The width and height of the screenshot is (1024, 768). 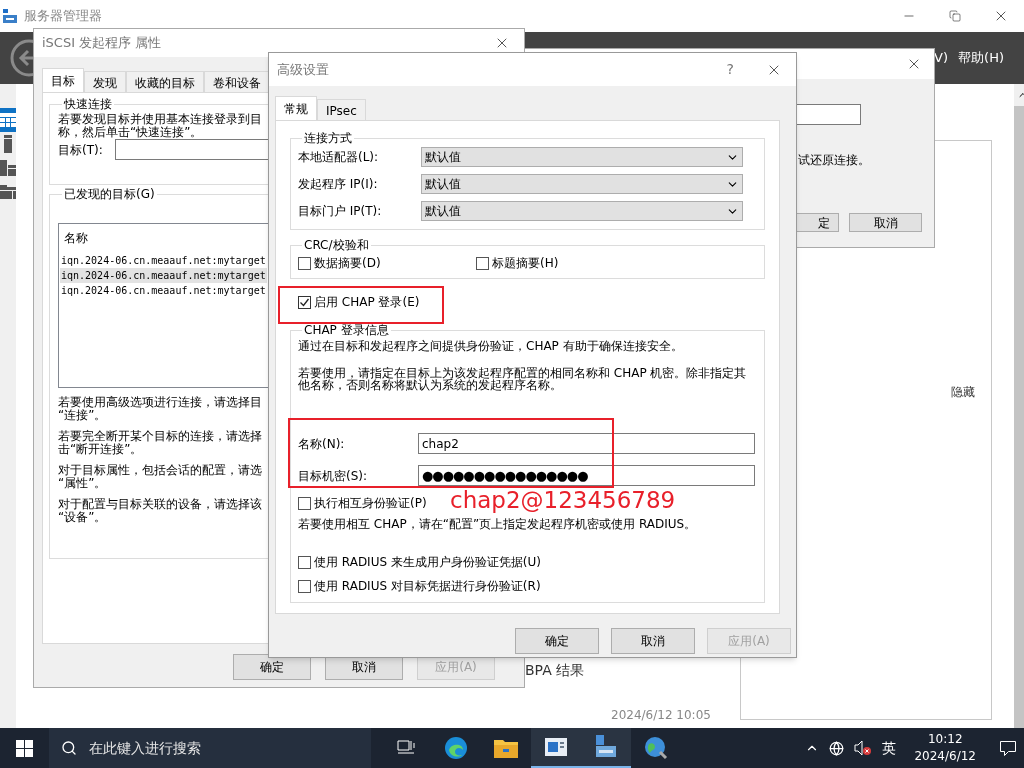 What do you see at coordinates (88, 104) in the screenshot?
I see `group-label: 快速连接` at bounding box center [88, 104].